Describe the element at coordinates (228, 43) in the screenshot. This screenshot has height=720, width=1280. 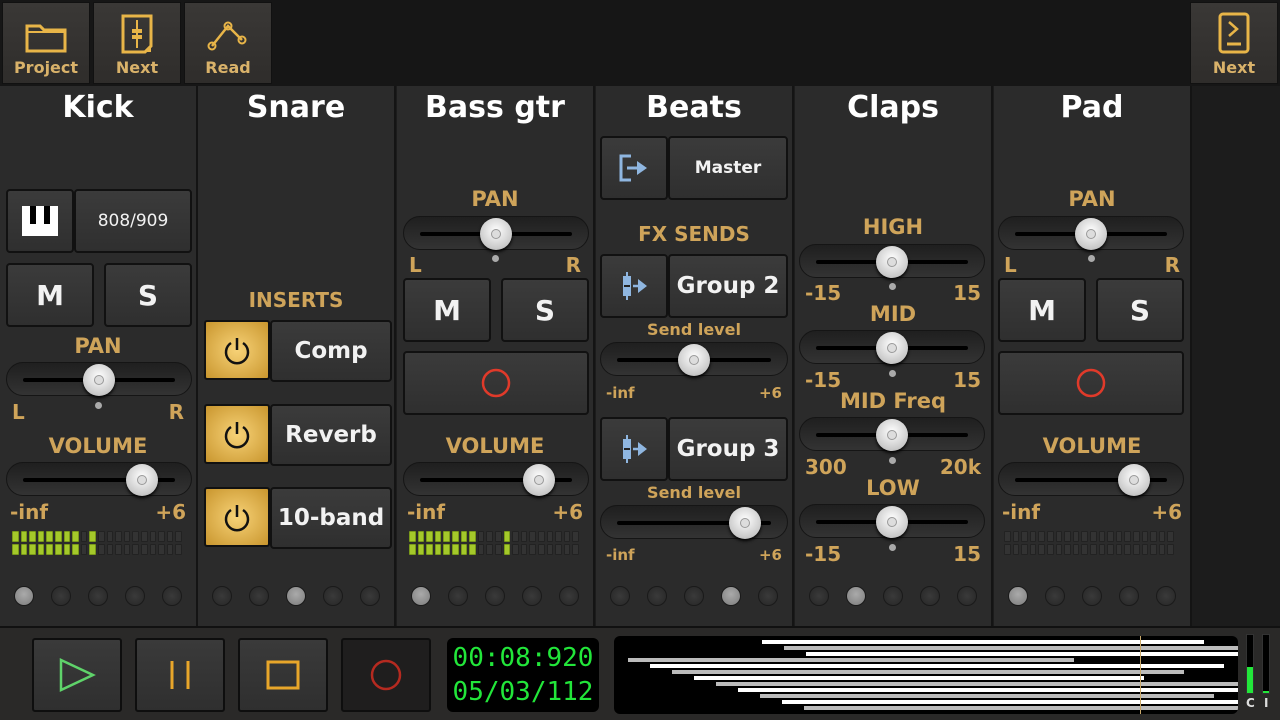
I see `read-automation-button: Read` at that location.